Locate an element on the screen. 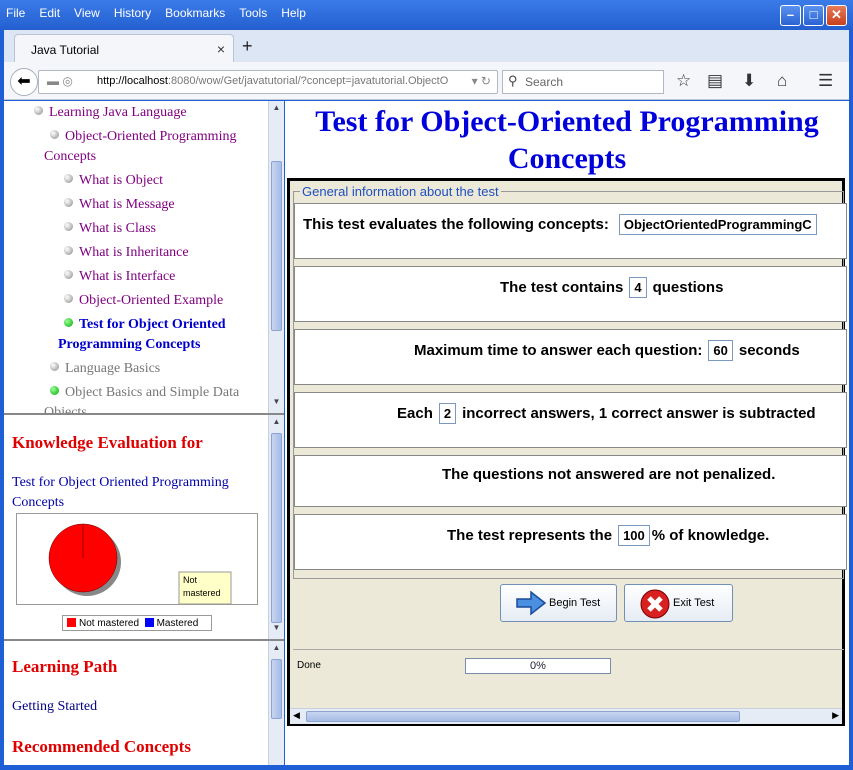  menu-view: View is located at coordinates (87, 13).